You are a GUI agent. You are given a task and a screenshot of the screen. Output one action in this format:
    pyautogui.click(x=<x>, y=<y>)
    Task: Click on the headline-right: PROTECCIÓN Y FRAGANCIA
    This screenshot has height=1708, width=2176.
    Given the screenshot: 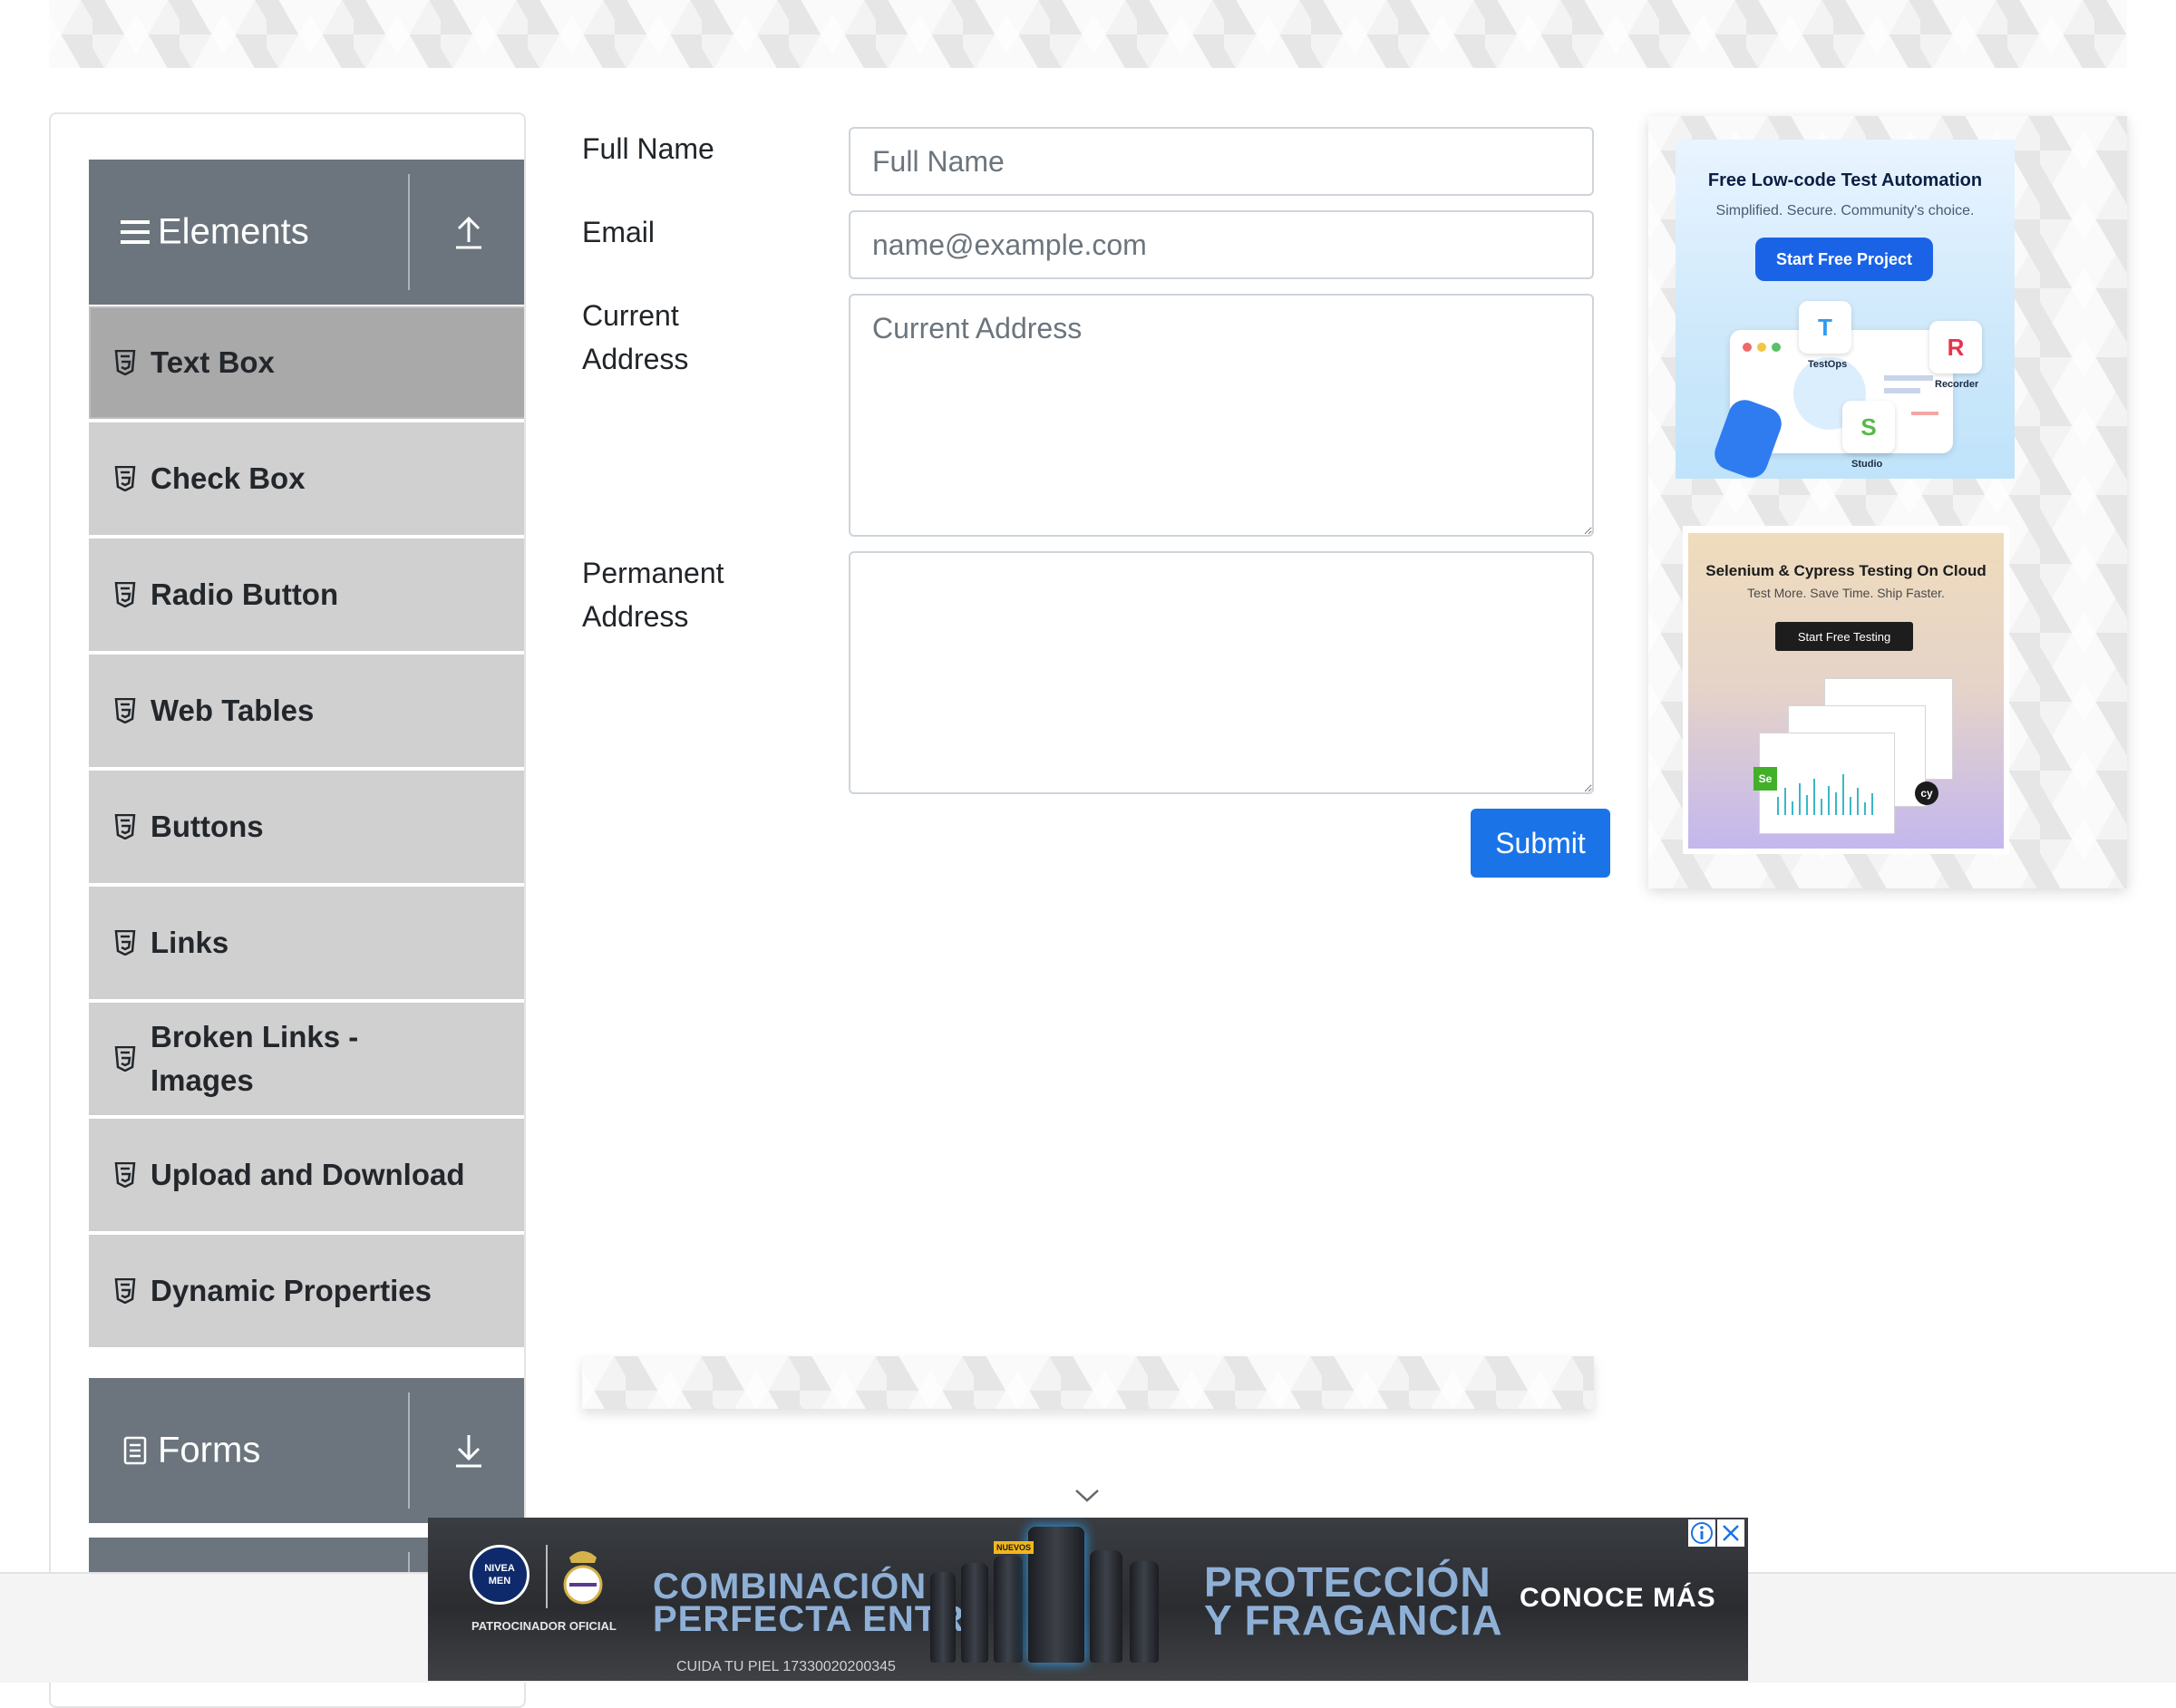 What is the action you would take?
    pyautogui.click(x=1353, y=1601)
    